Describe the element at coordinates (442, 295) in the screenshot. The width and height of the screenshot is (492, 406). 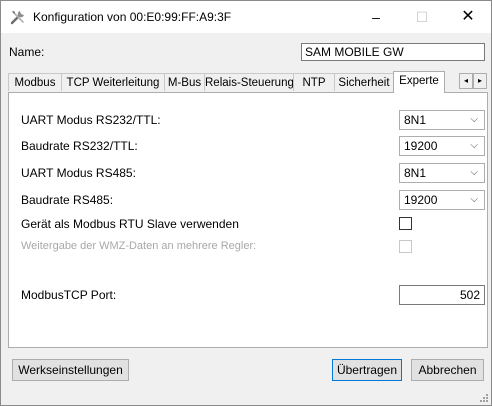
I see `modbustcp-port-input: 502` at that location.